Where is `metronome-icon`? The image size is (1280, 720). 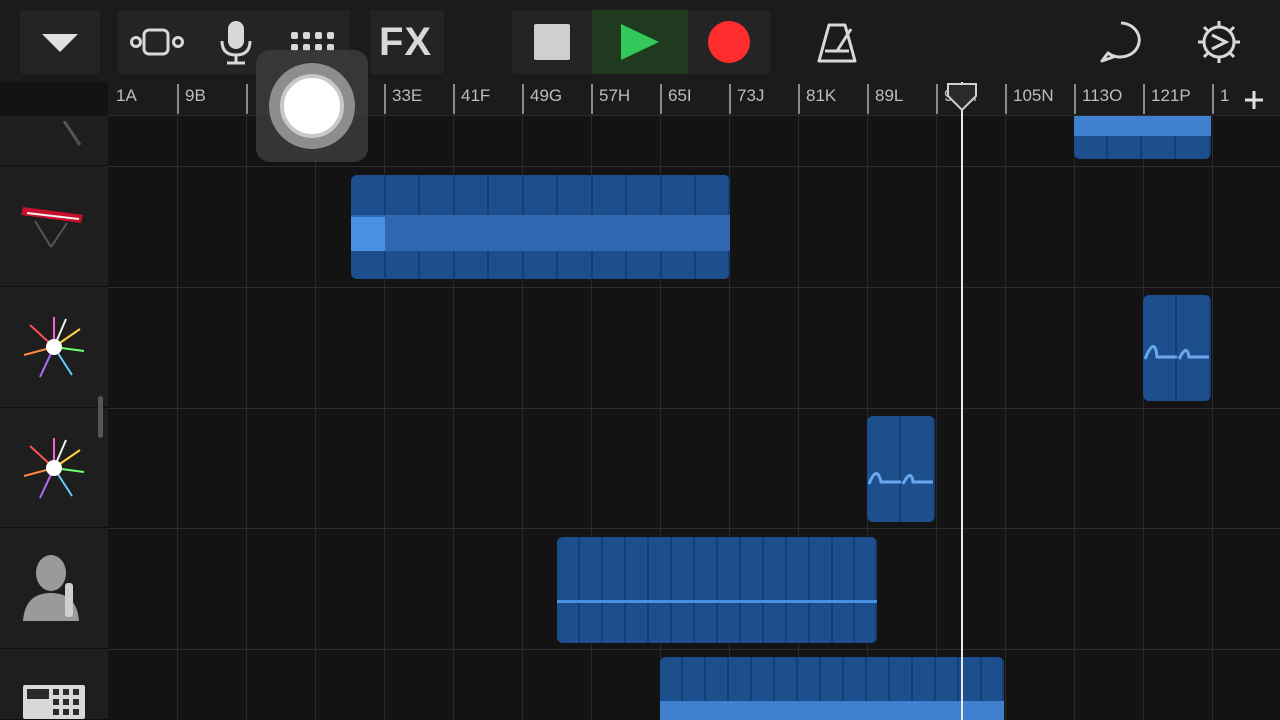 metronome-icon is located at coordinates (837, 43).